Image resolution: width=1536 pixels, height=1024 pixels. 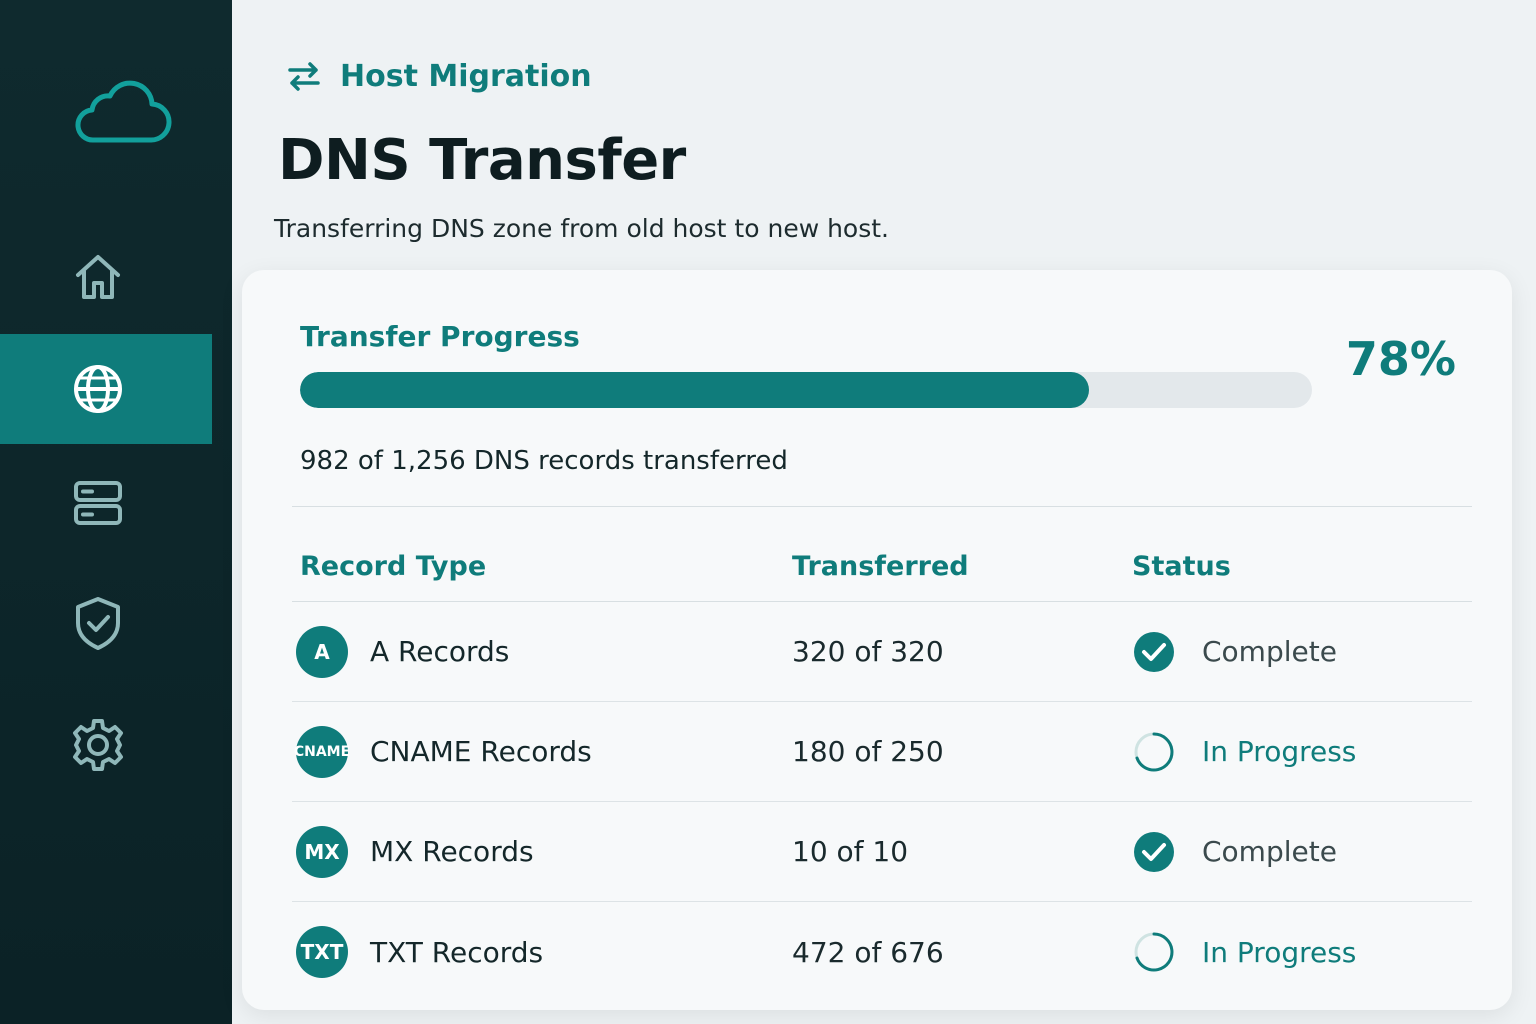 I want to click on nav-settings, so click(x=106, y=745).